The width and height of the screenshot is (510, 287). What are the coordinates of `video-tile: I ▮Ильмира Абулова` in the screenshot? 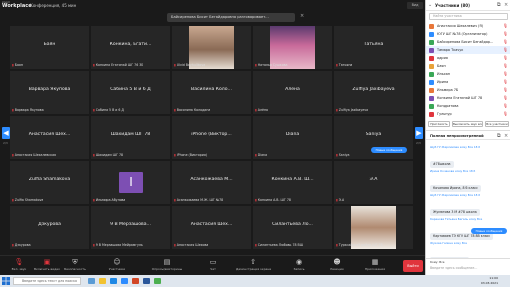 It's located at (130, 182).